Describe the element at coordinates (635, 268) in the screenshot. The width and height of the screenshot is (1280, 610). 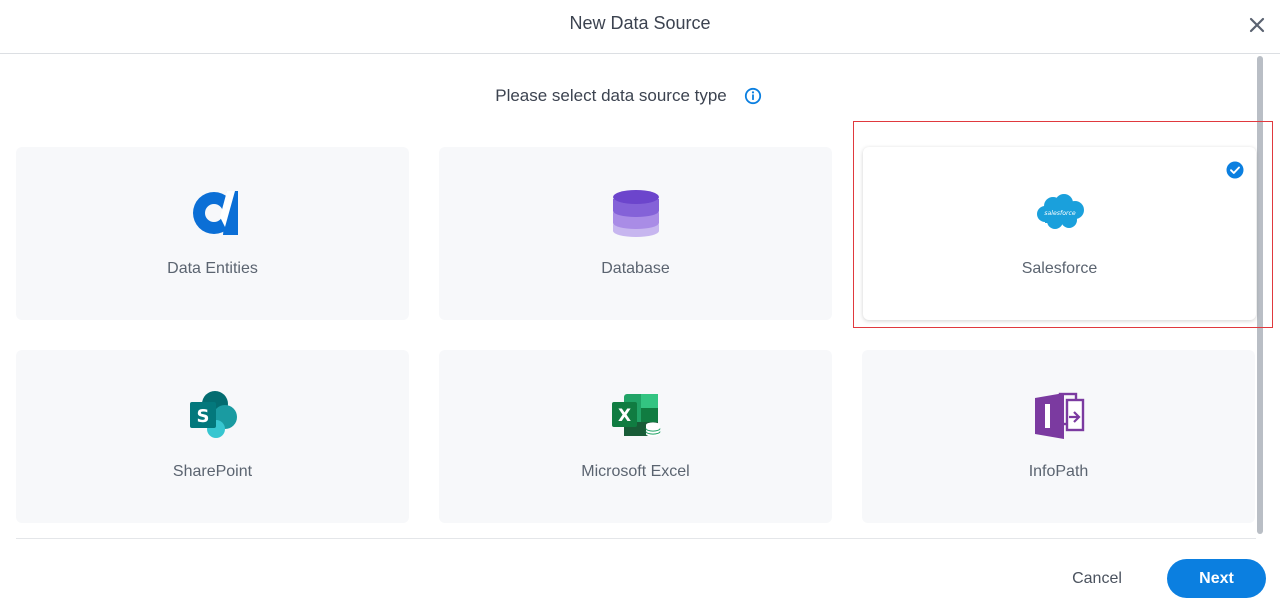
I see `card-label: Database` at that location.